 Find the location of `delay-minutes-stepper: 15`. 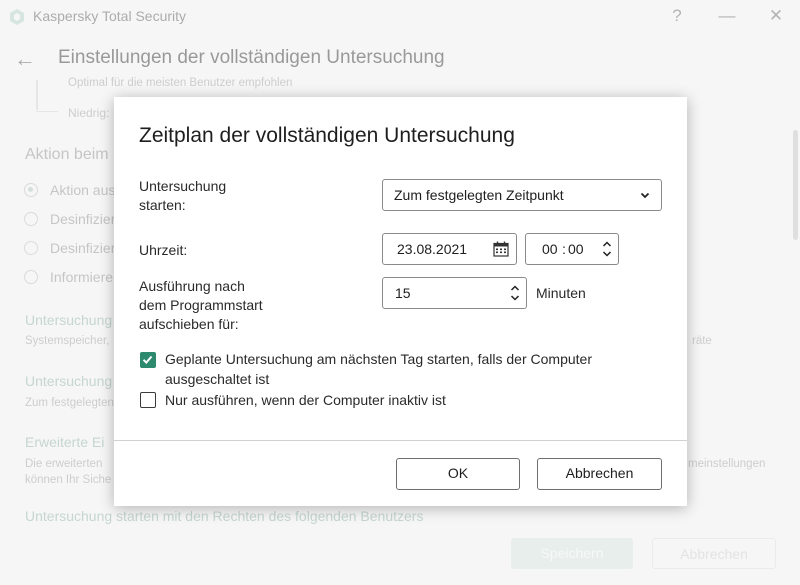

delay-minutes-stepper: 15 is located at coordinates (454, 293).